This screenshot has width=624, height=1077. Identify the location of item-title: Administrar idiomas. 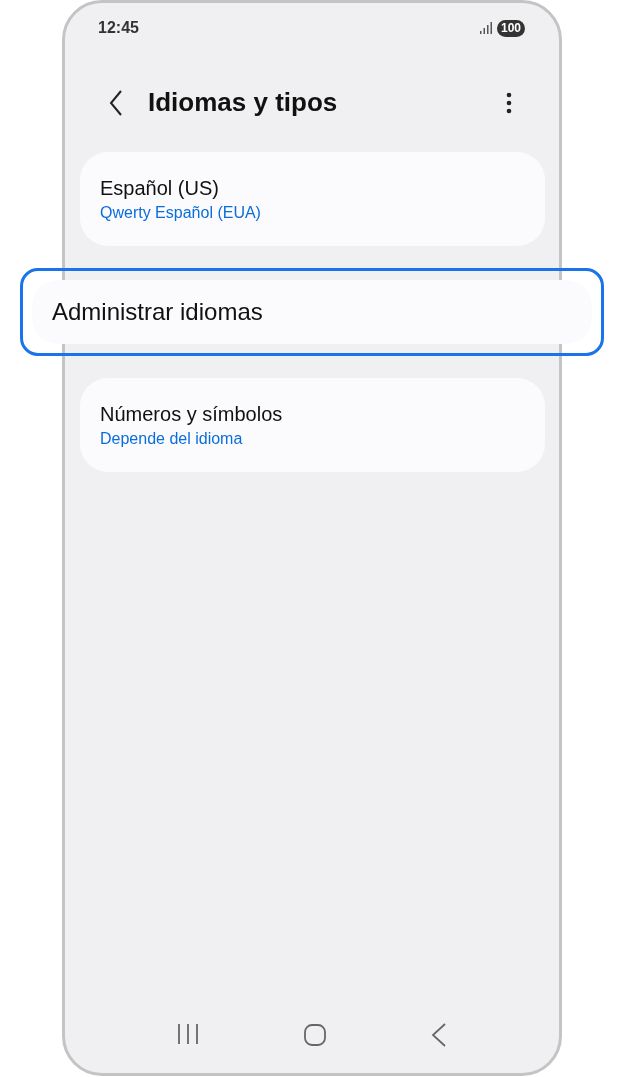
(157, 312).